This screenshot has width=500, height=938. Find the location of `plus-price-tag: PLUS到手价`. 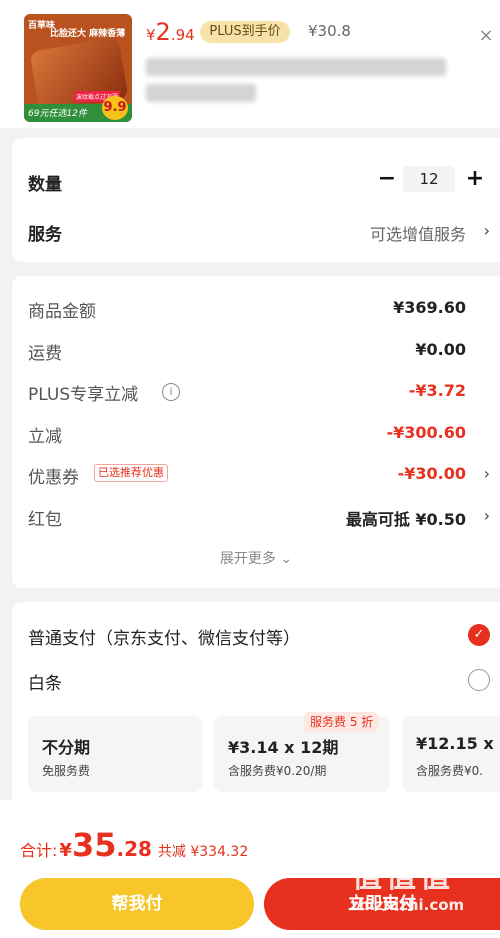

plus-price-tag: PLUS到手价 is located at coordinates (245, 32).